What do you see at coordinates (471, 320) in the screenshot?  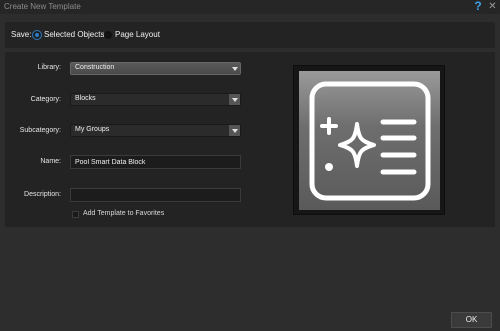 I see `ok-button: OK` at bounding box center [471, 320].